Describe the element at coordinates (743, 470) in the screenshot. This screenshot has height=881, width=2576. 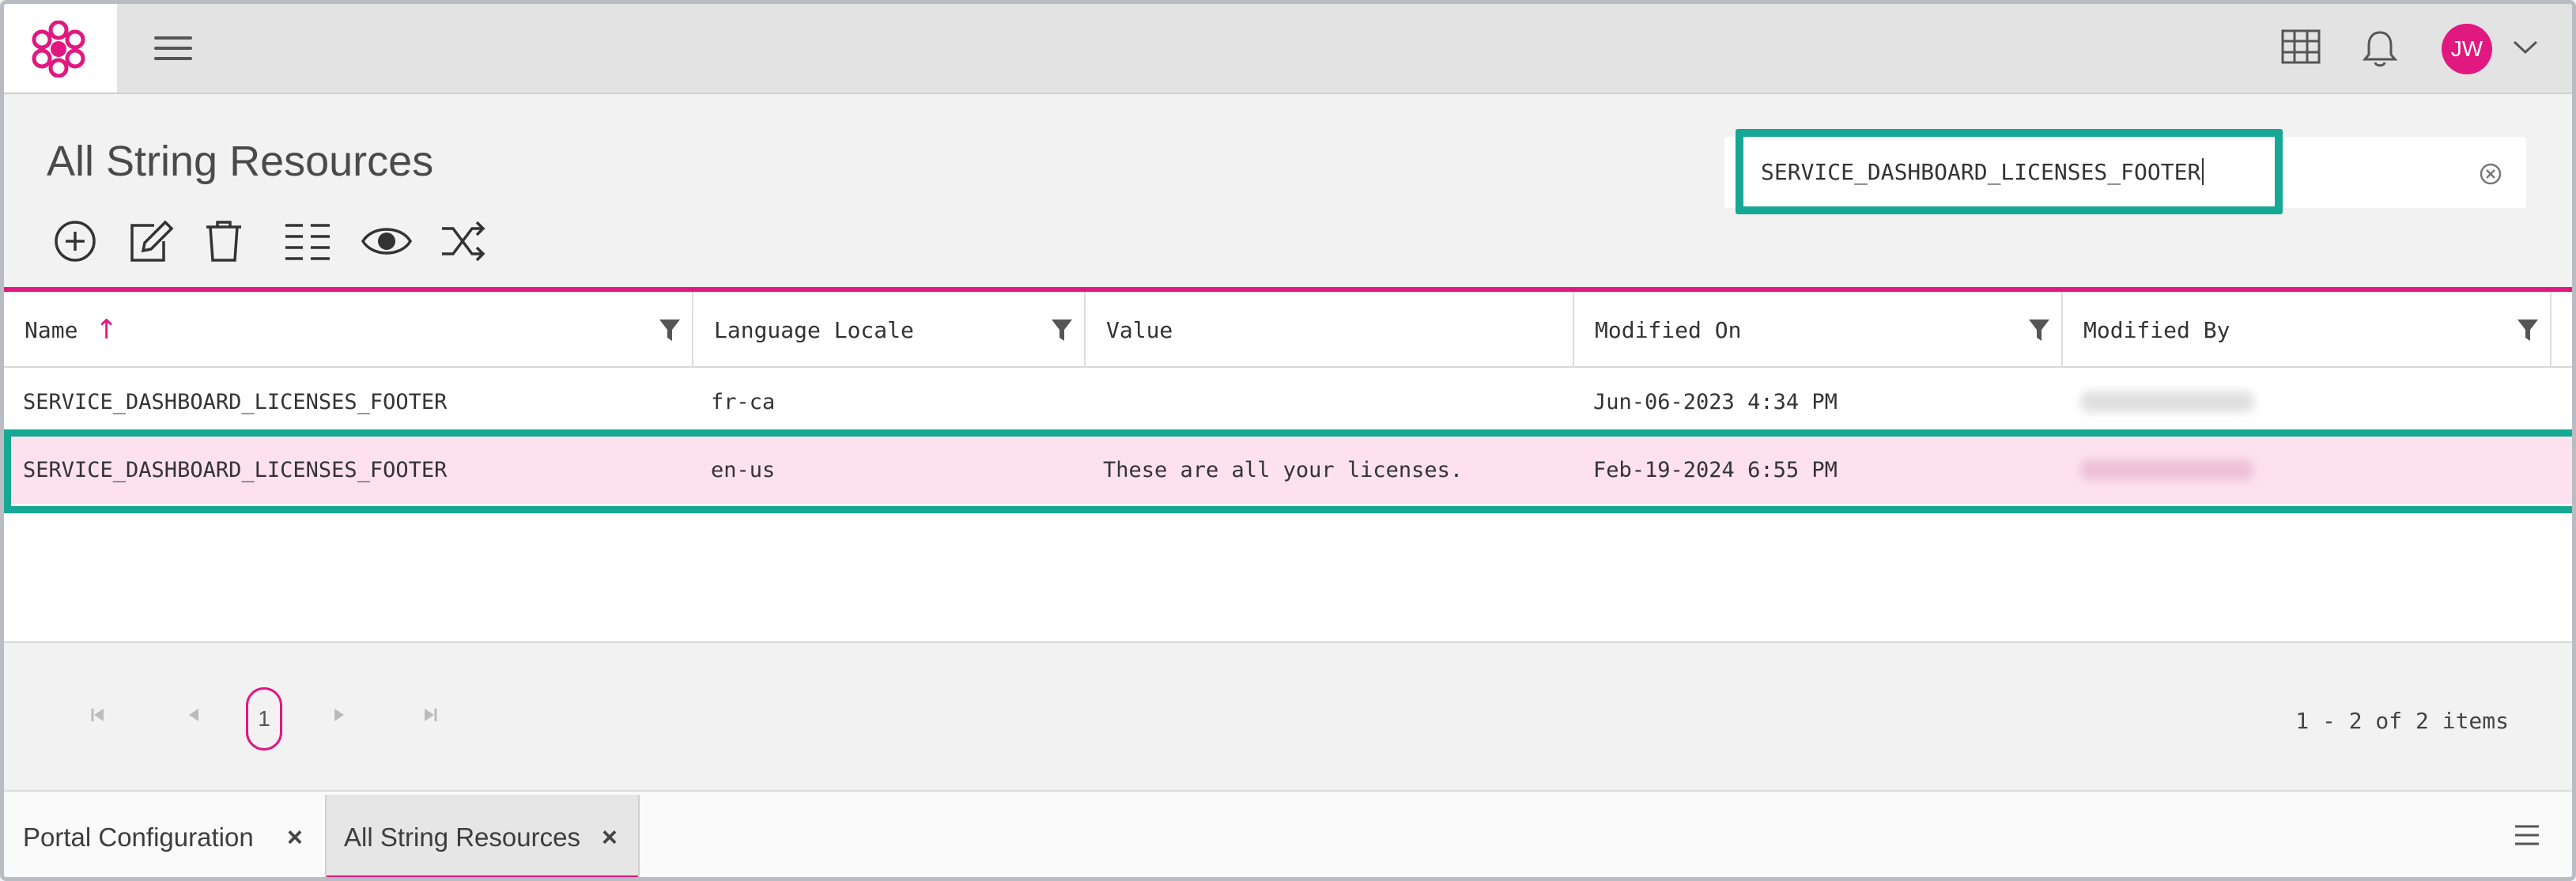
I see `cell-locale: en-us` at that location.